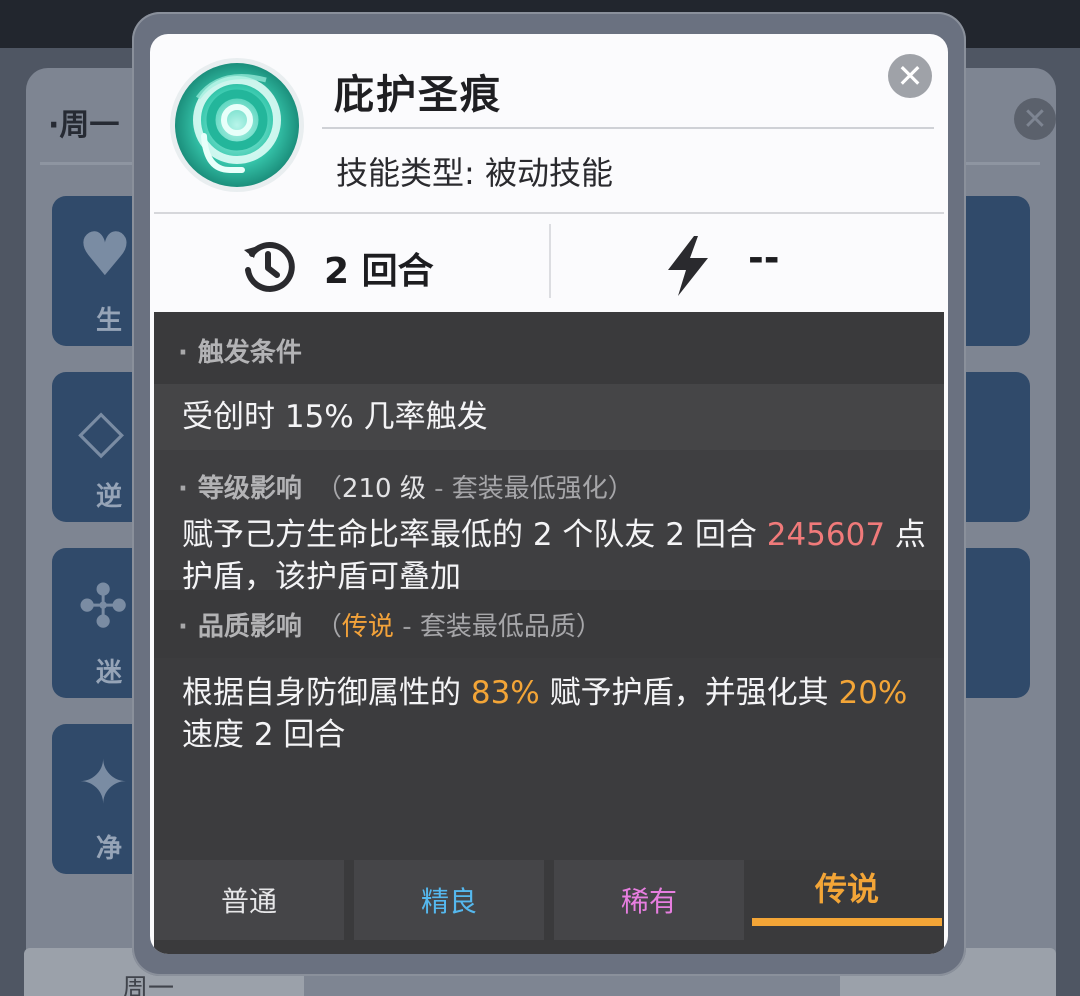 The height and width of the screenshot is (996, 1080). I want to click on skill-stats-row: 2 回合 --, so click(549, 263).